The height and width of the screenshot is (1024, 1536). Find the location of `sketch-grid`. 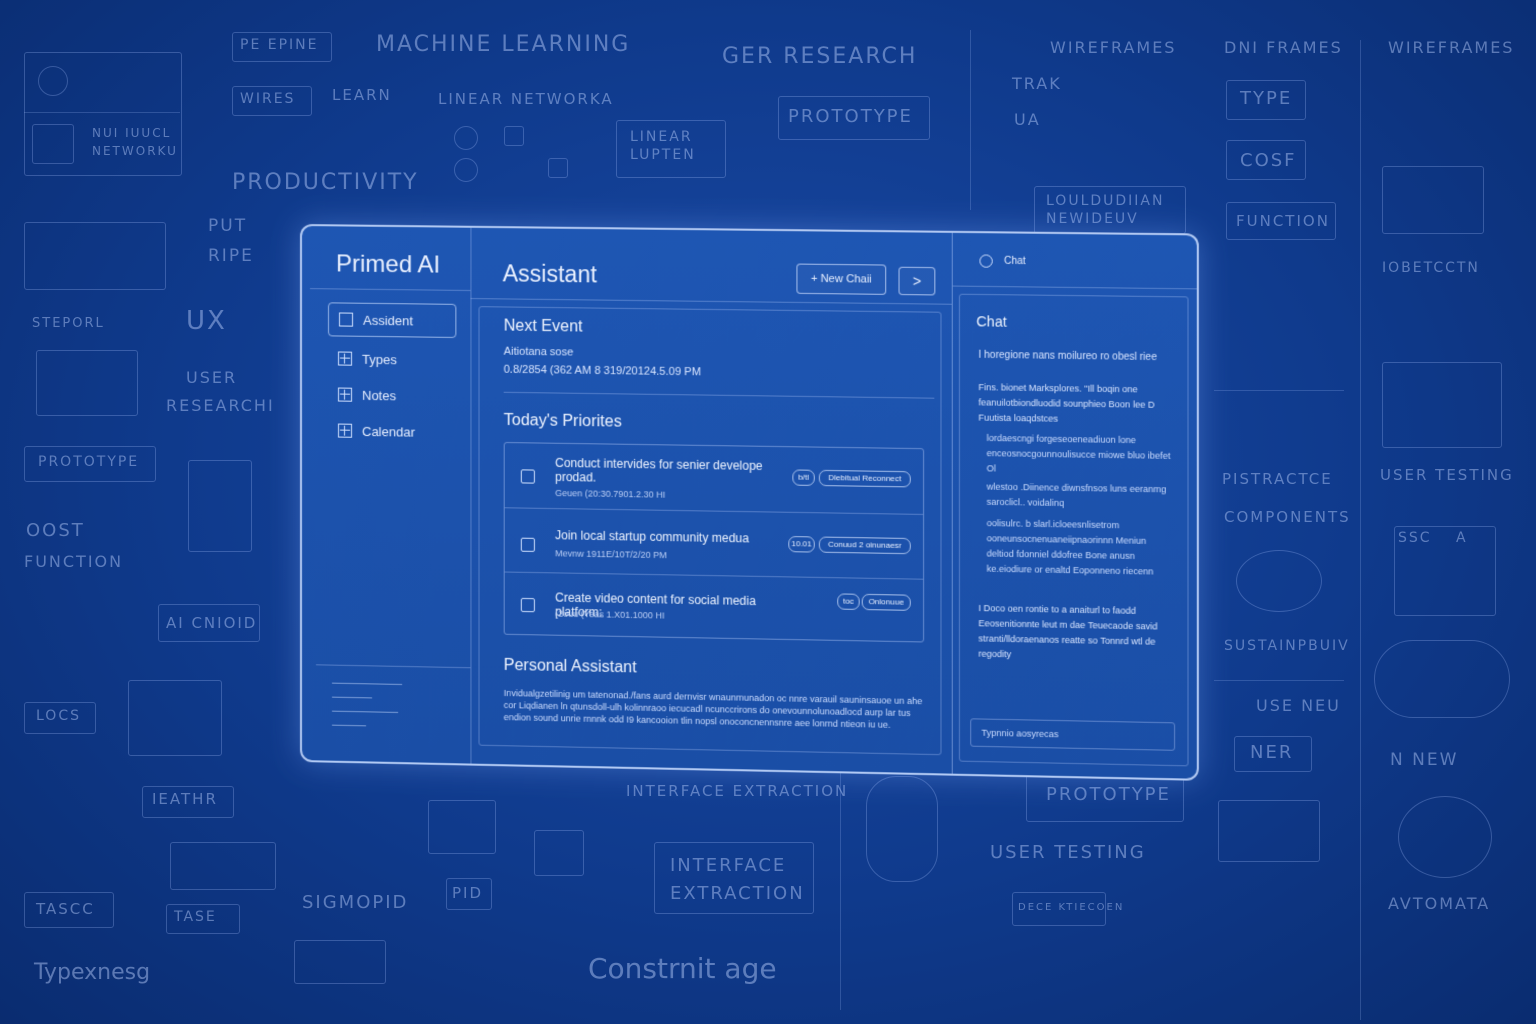

sketch-grid is located at coordinates (1269, 831).